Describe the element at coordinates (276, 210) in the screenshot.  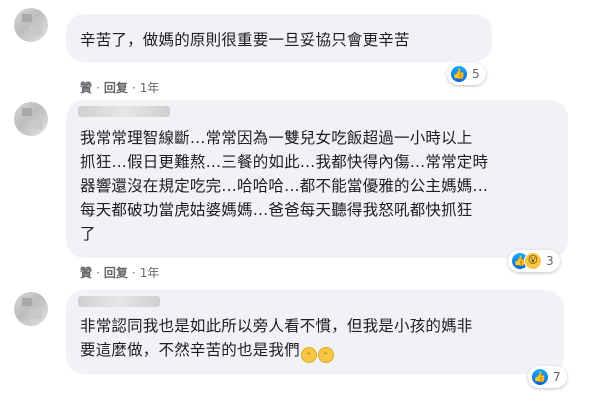
I see `comment-text-line: 每天都破功當虎姑婆媽媽…爸爸每天聽得我怒吼都快抓狂` at that location.